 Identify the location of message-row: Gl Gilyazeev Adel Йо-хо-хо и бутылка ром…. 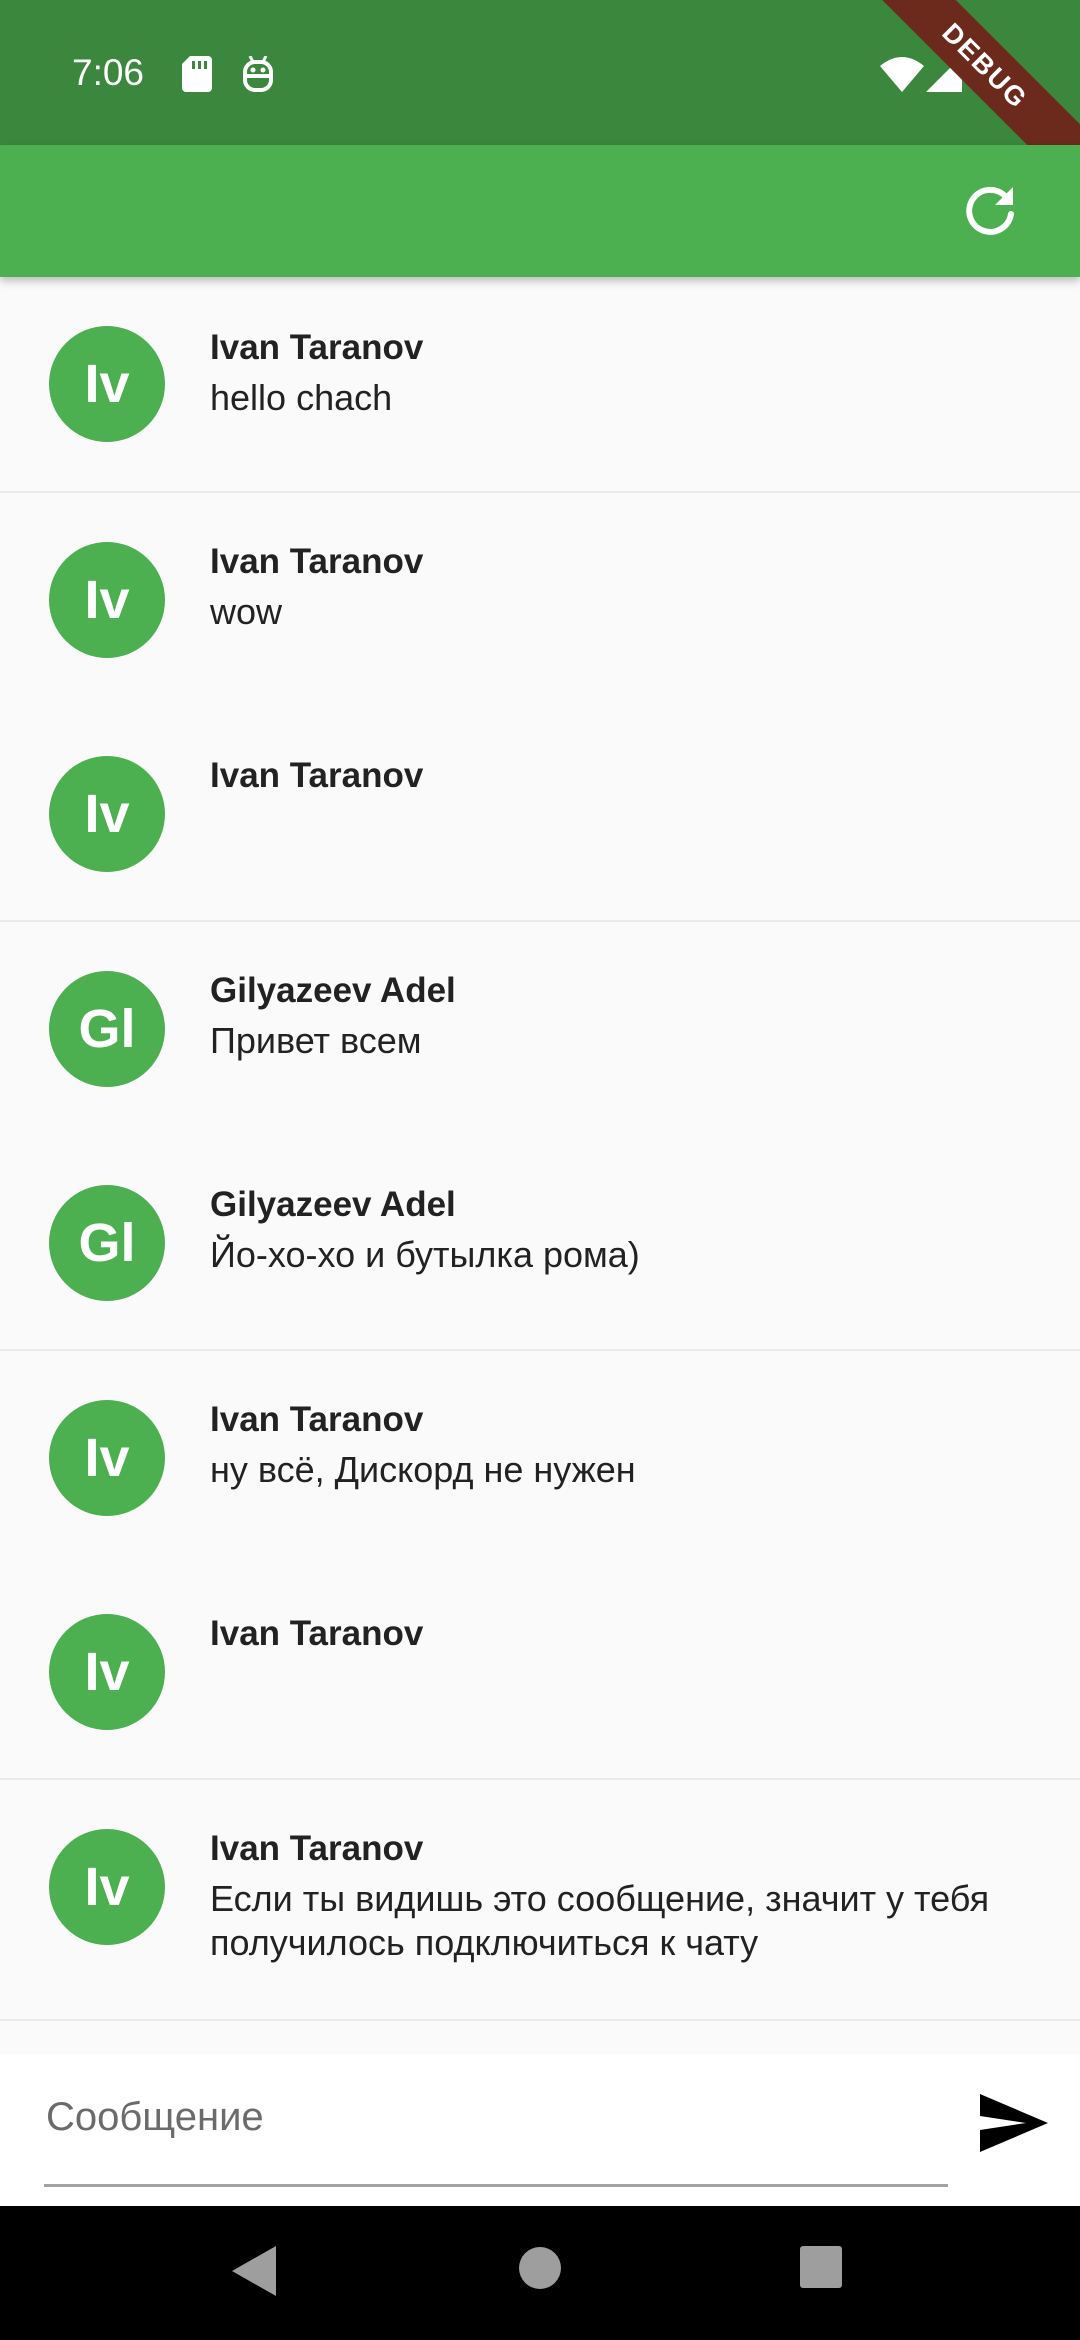
(540, 1243).